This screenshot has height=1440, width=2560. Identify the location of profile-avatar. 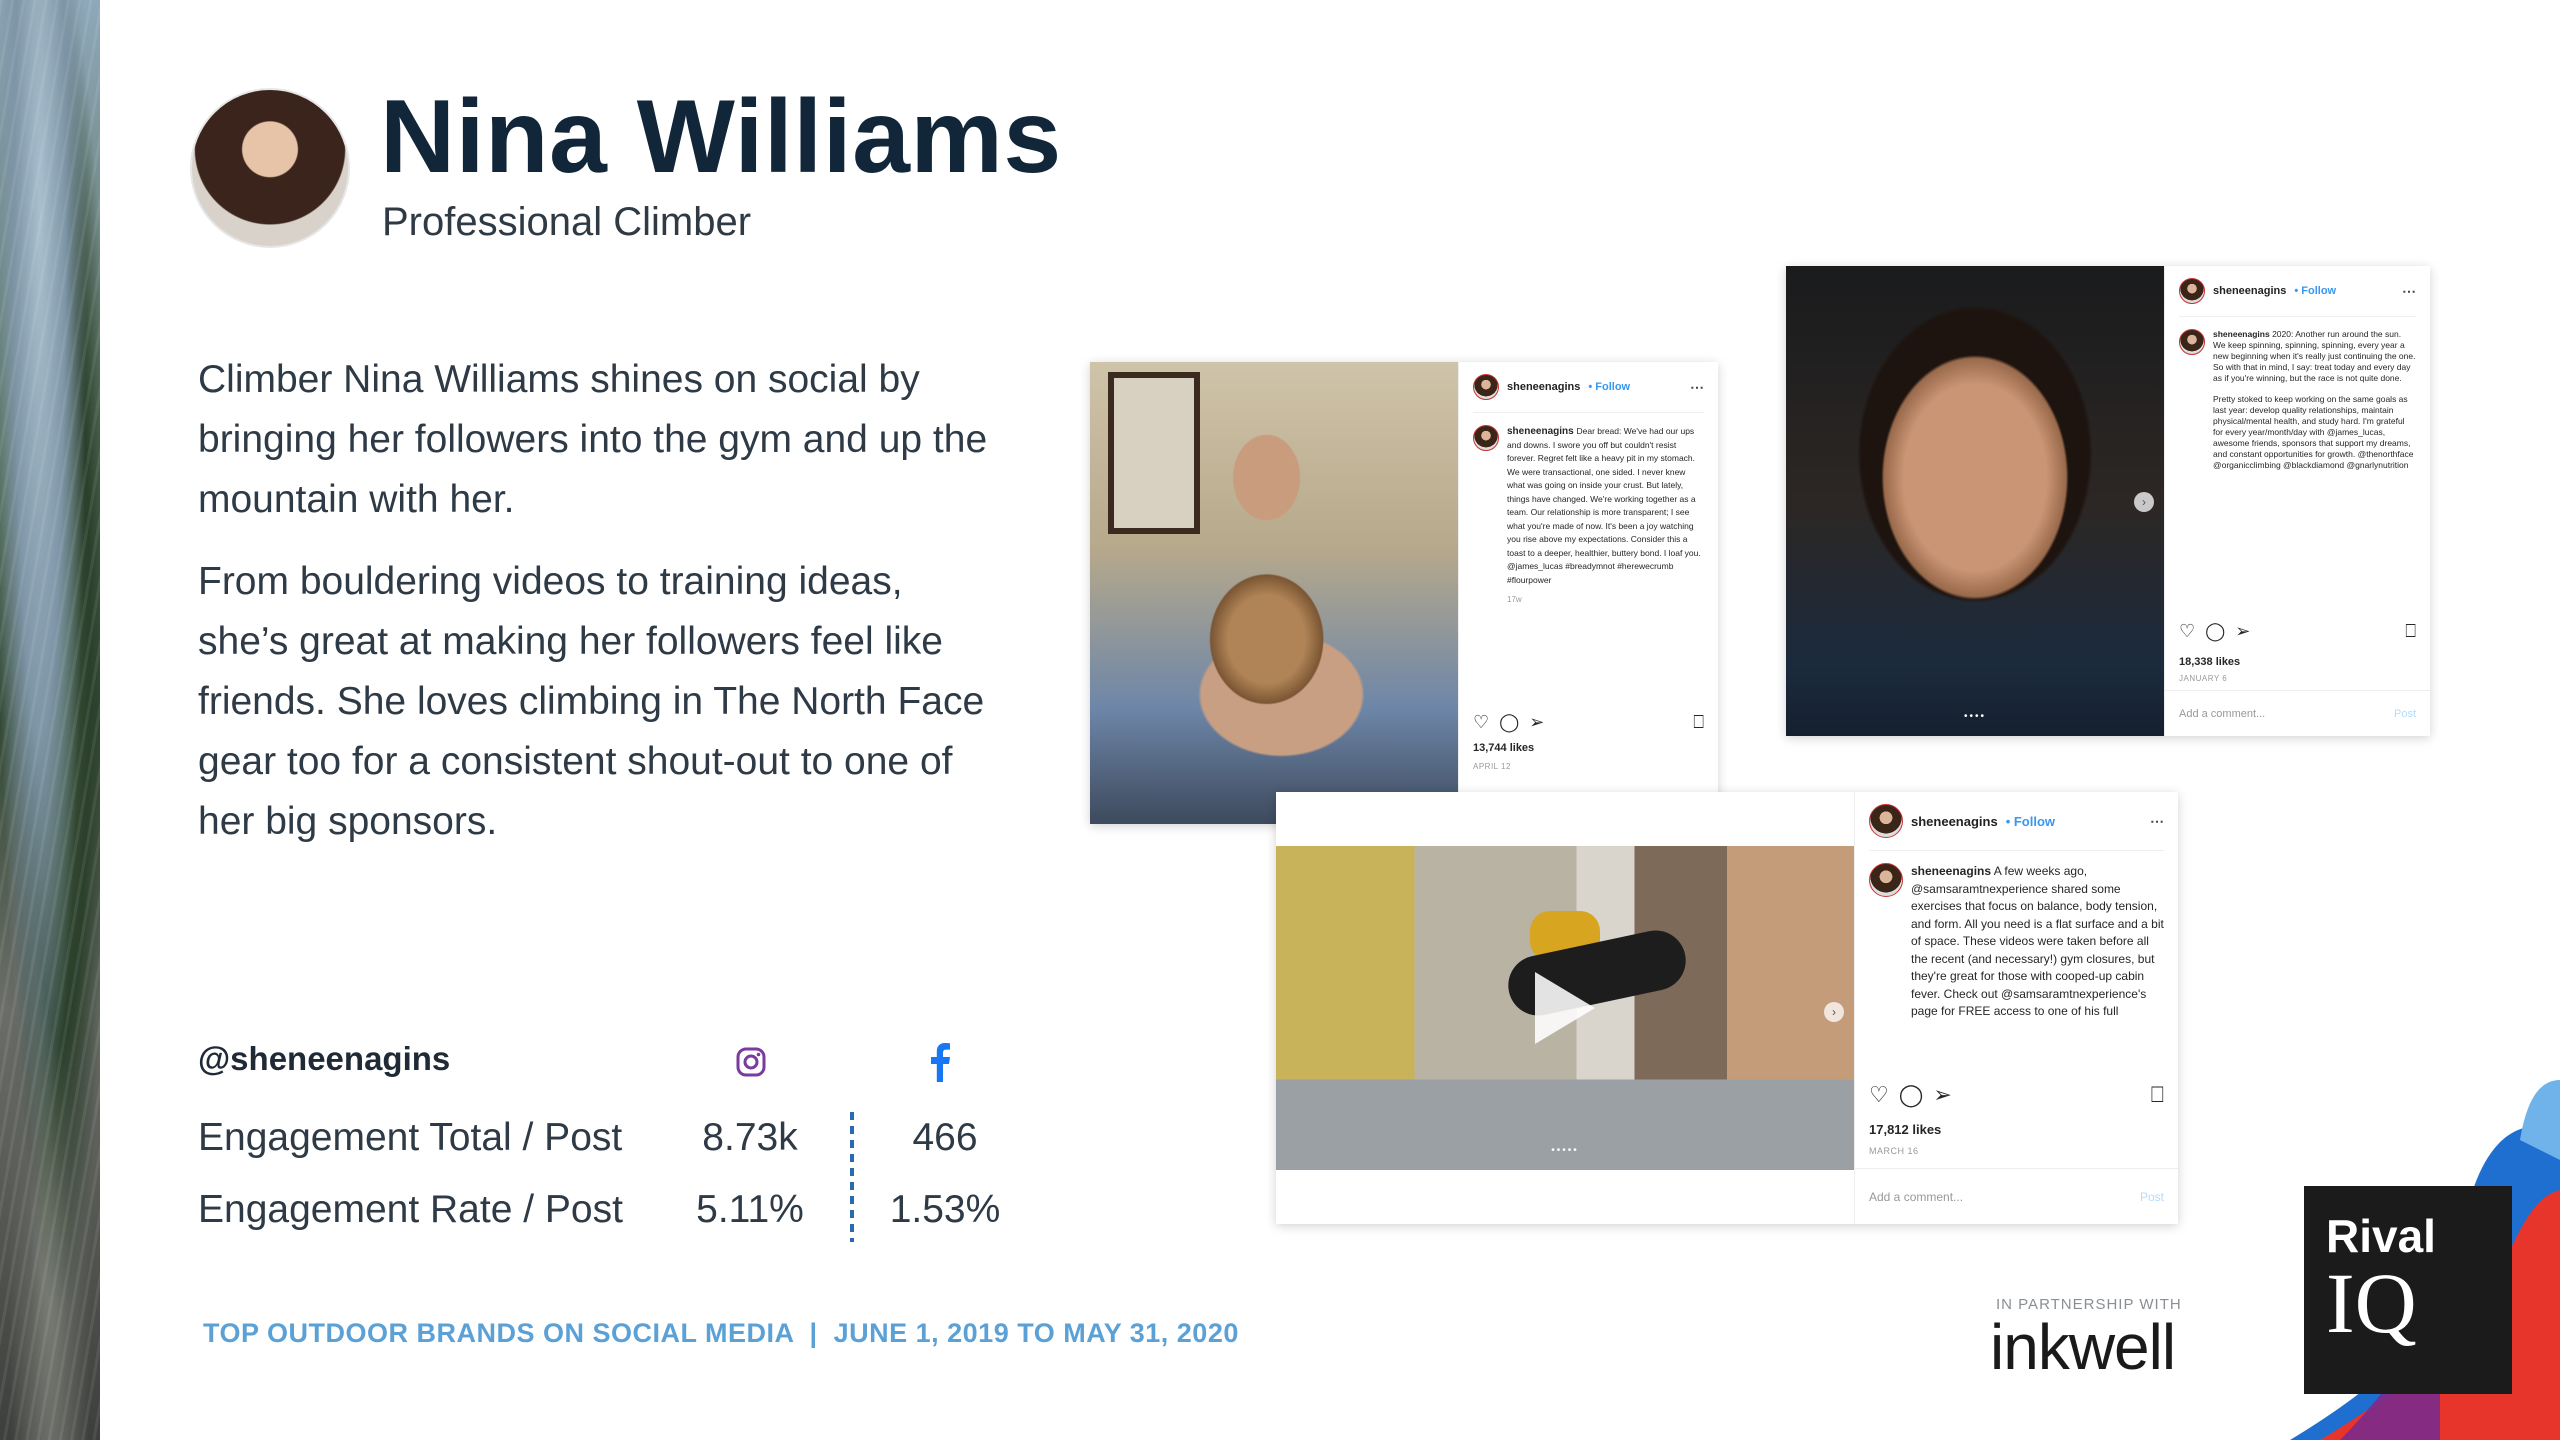
(270, 168).